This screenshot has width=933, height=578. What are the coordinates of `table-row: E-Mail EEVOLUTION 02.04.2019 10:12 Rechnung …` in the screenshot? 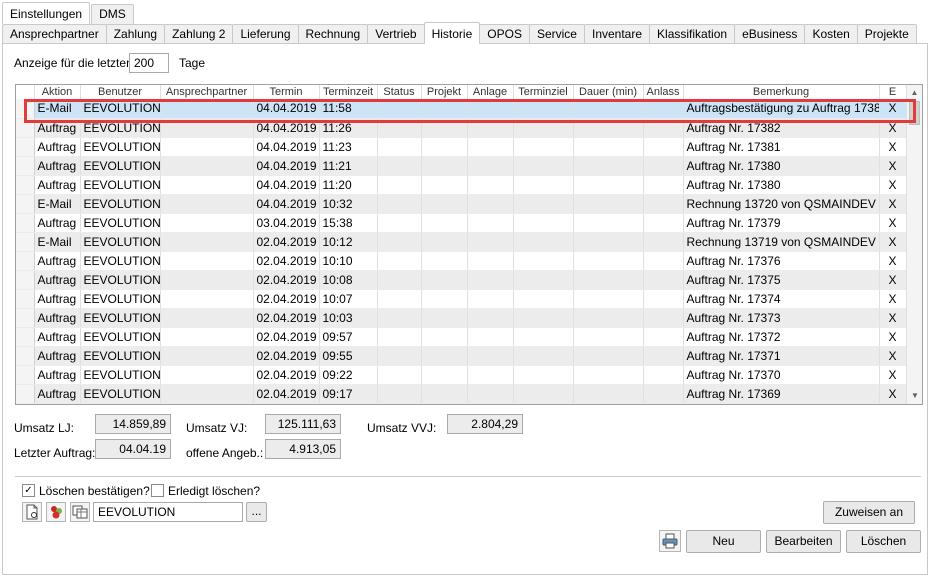 It's located at (461, 242).